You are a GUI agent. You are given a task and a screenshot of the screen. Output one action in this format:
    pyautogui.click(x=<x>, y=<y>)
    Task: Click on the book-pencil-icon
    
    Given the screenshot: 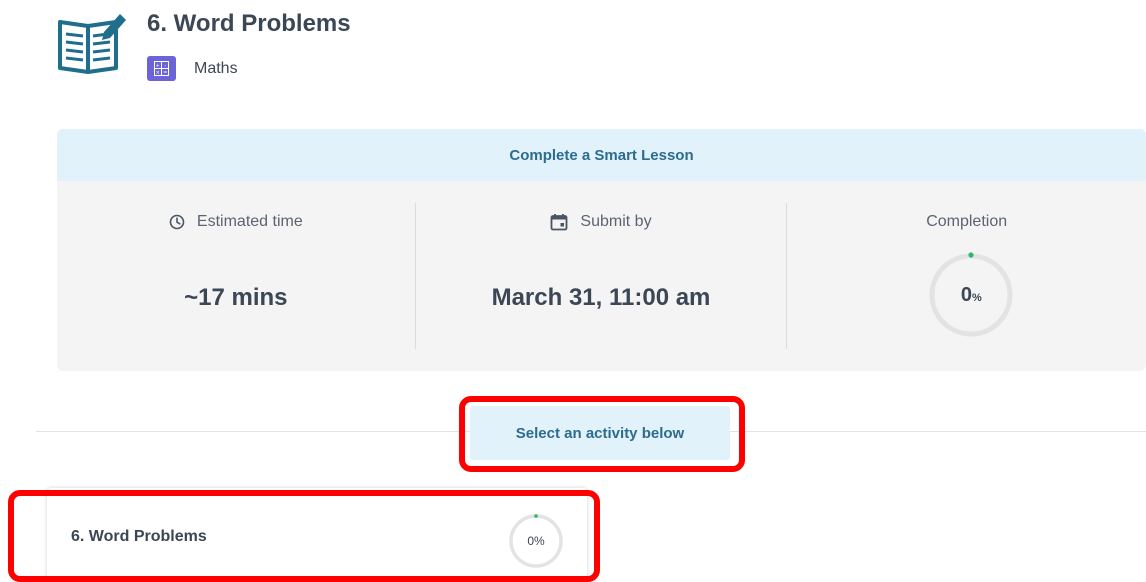 What is the action you would take?
    pyautogui.click(x=92, y=43)
    